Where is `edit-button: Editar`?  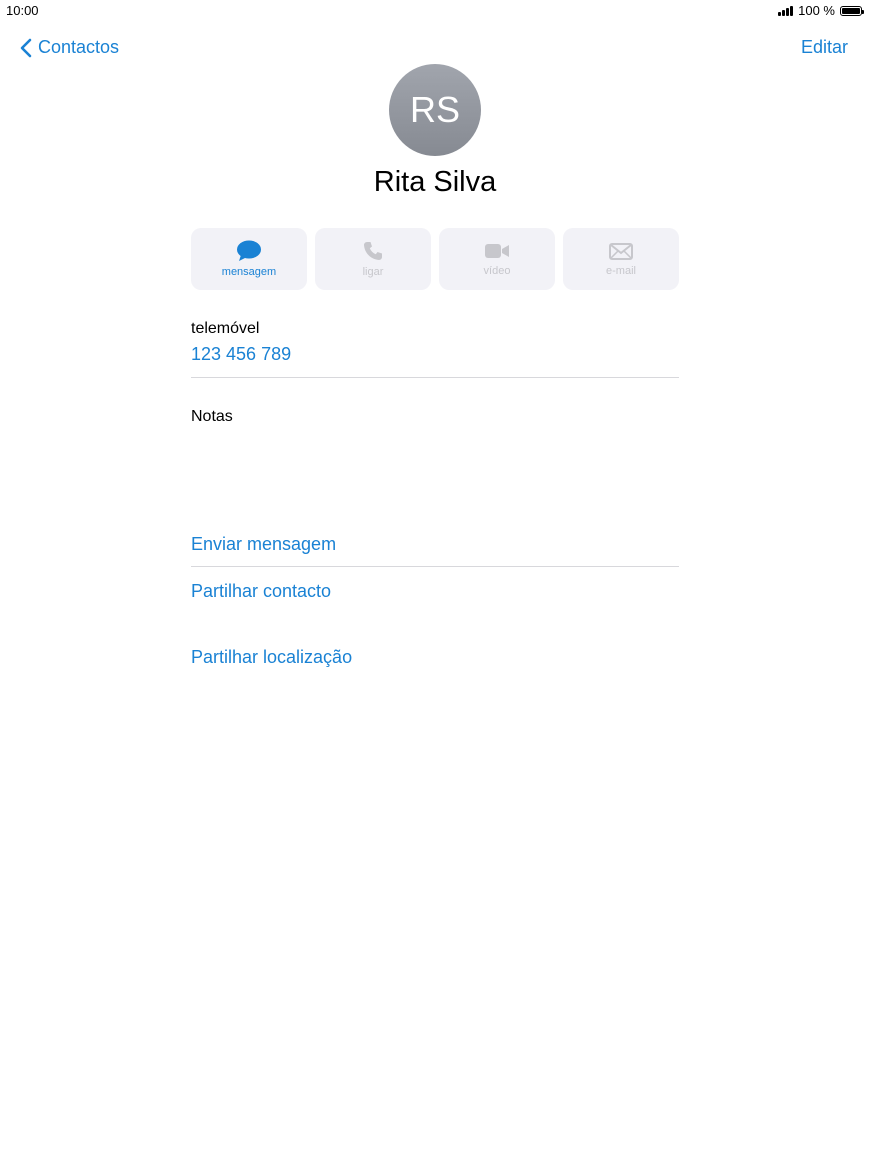 edit-button: Editar is located at coordinates (824, 47).